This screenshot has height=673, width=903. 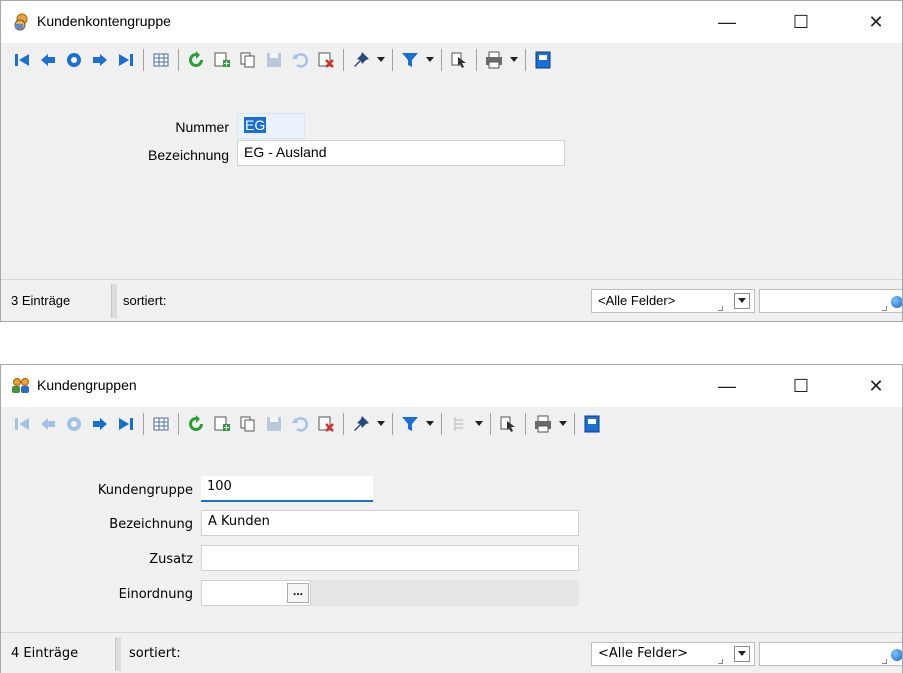 What do you see at coordinates (390, 558) in the screenshot?
I see `zusatz-field` at bounding box center [390, 558].